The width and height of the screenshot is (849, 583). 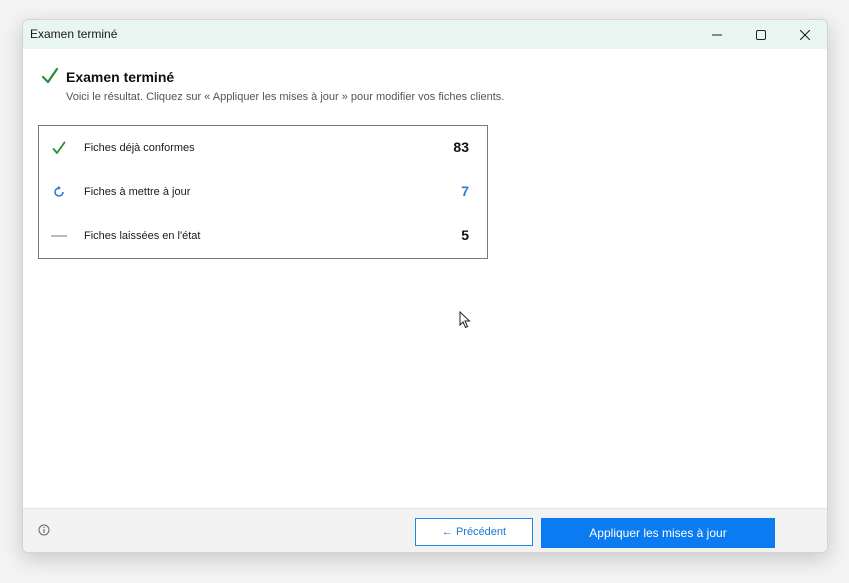 I want to click on footer-bar: ← Précédent Appliquer les mises à jour, so click(x=425, y=530).